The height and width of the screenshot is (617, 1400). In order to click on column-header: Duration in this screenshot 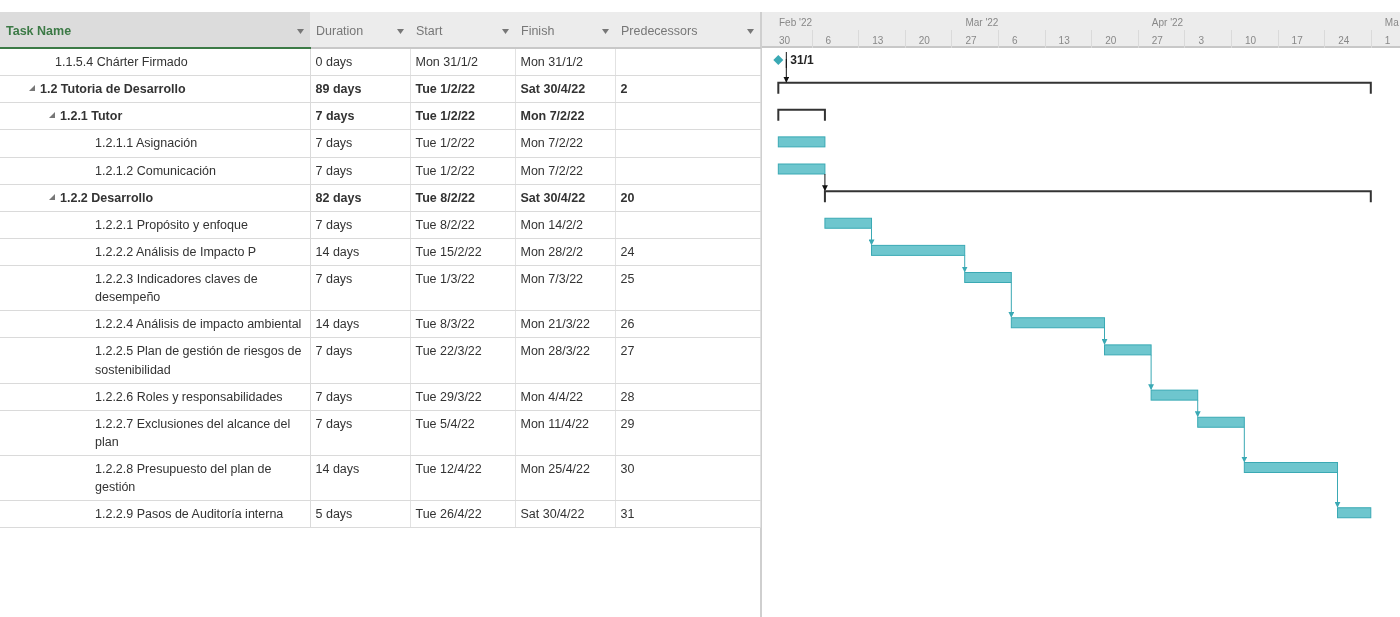, I will do `click(360, 30)`.